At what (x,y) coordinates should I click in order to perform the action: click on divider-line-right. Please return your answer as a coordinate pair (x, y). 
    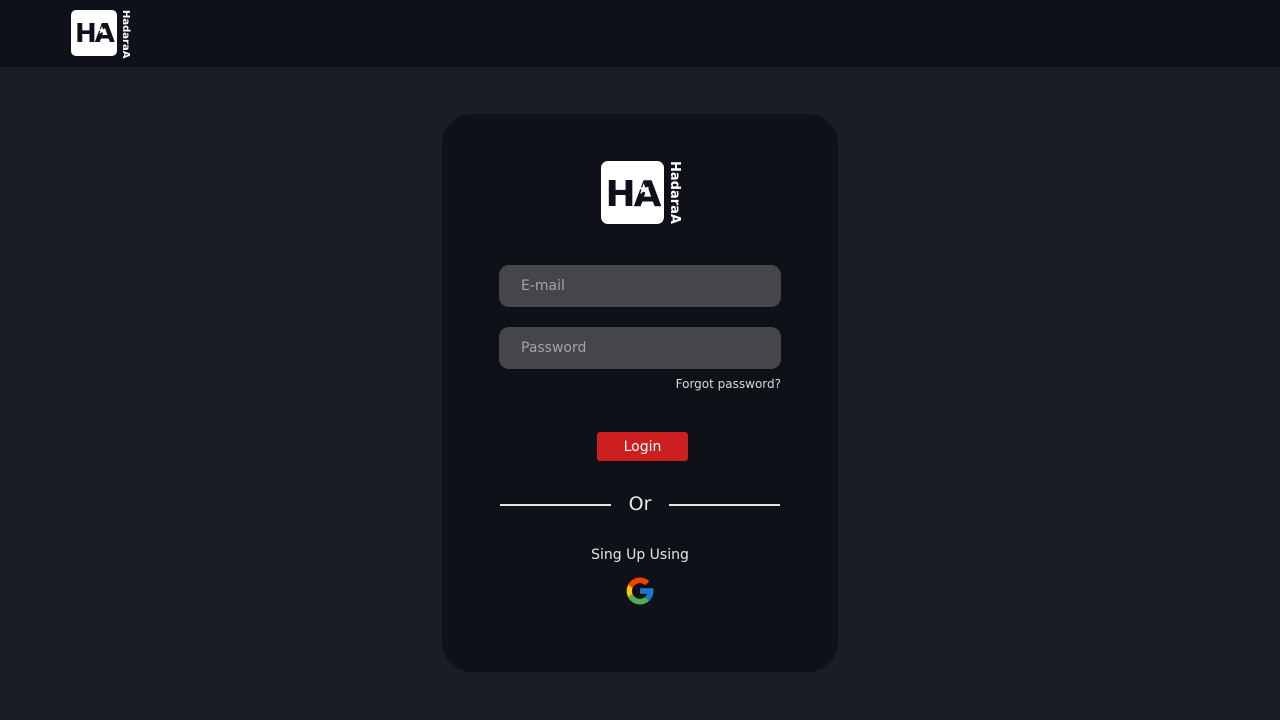
    Looking at the image, I should click on (724, 505).